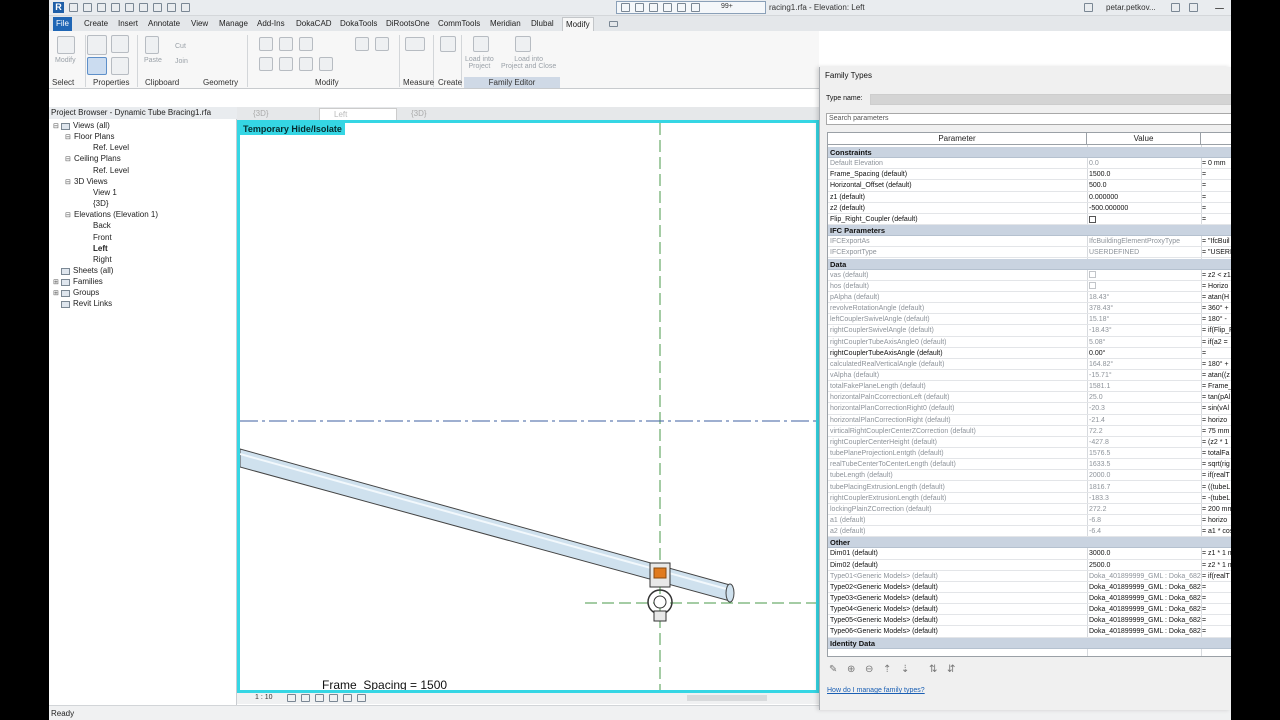 The height and width of the screenshot is (720, 1280). I want to click on parameter-formula: = totalFa, so click(1216, 453).